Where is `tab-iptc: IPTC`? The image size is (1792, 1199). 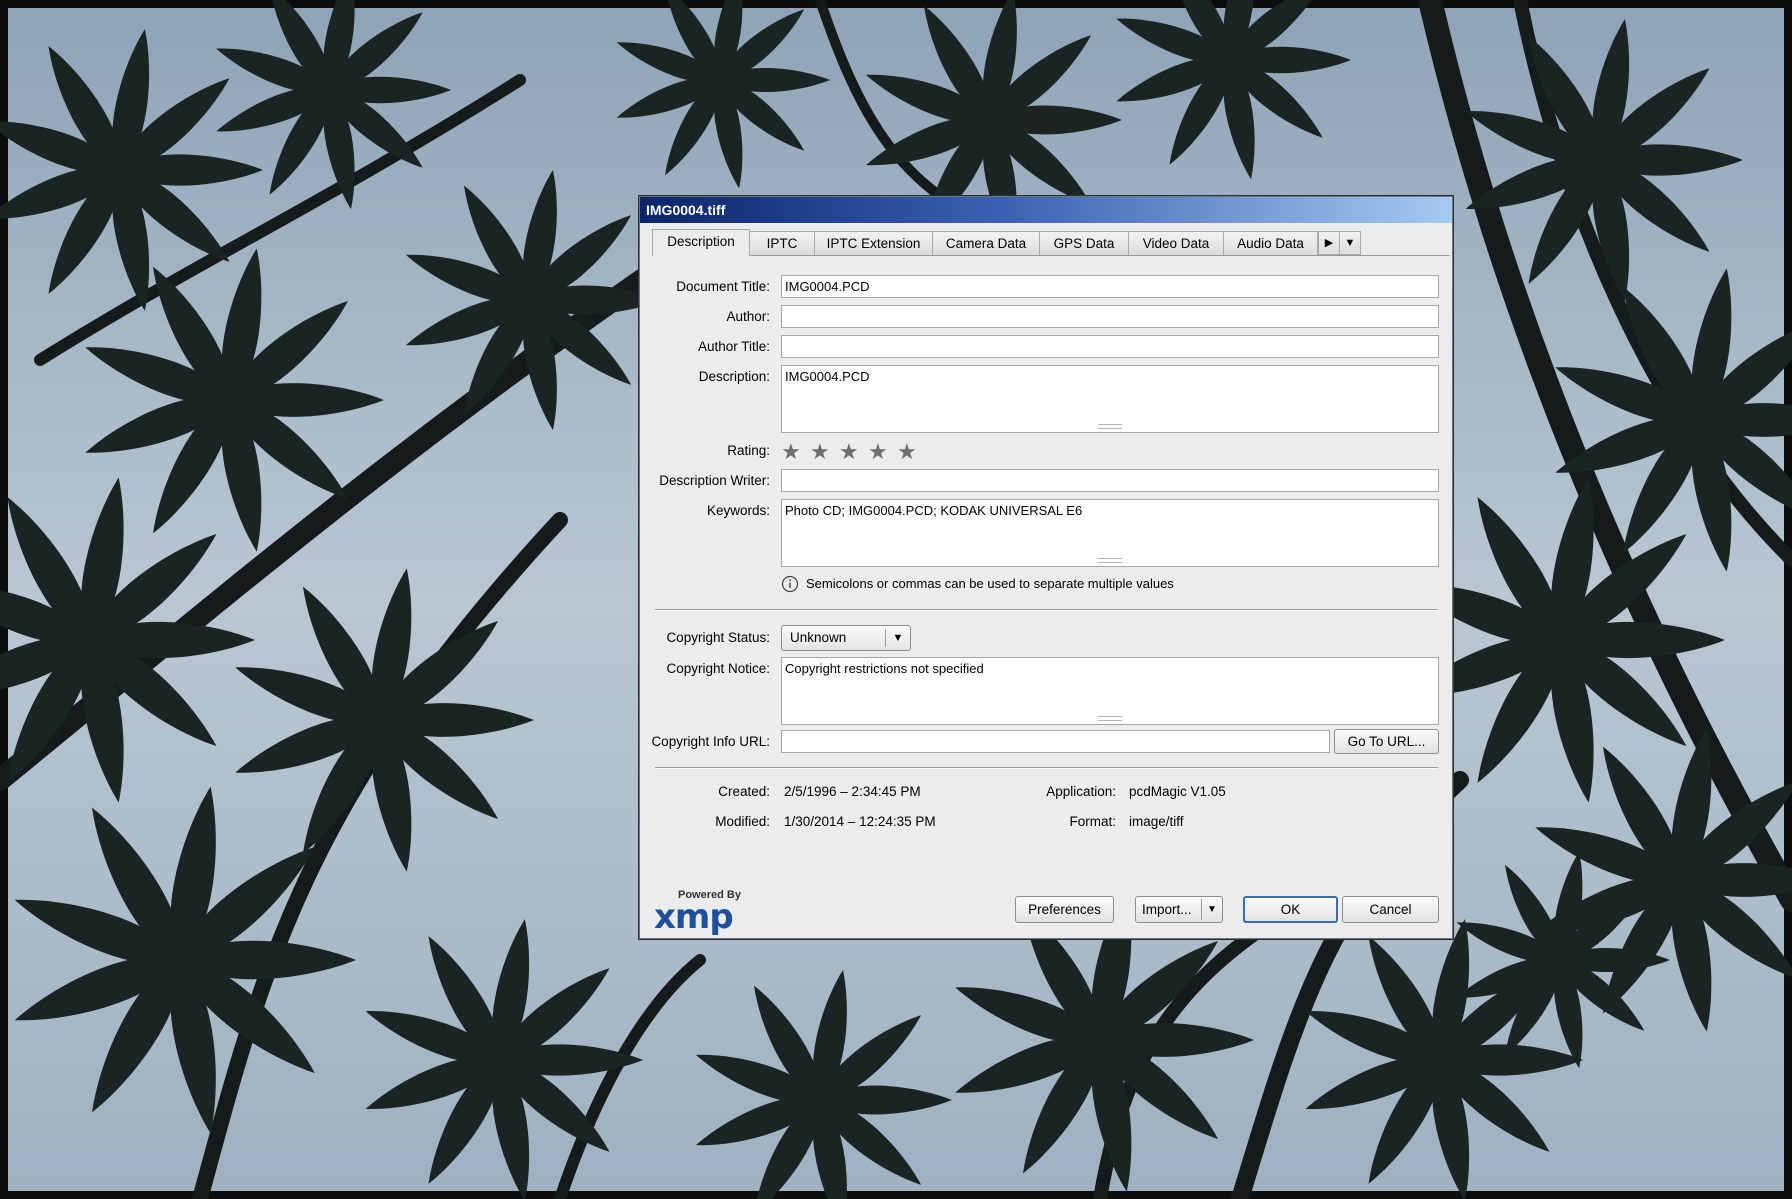 tab-iptc: IPTC is located at coordinates (782, 243).